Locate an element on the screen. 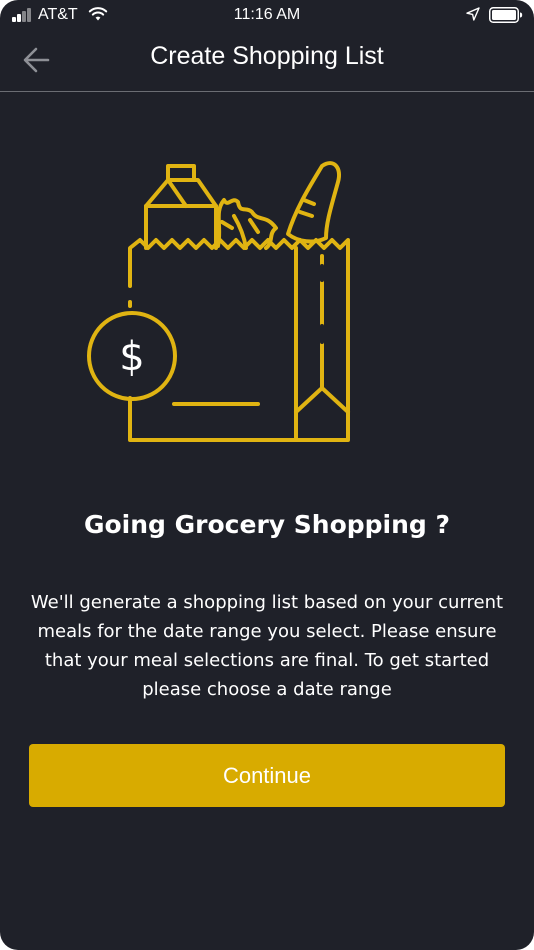  location-icon is located at coordinates (473, 14).